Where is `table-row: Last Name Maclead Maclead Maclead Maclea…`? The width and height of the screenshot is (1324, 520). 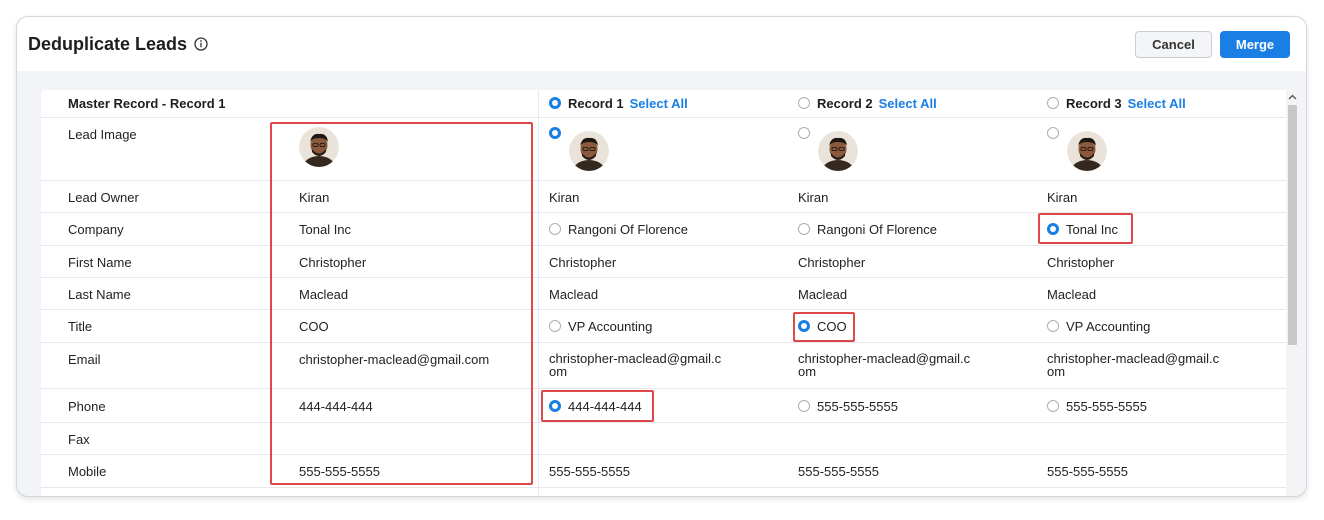
table-row: Last Name Maclead Maclead Maclead Maclea… is located at coordinates (663, 294).